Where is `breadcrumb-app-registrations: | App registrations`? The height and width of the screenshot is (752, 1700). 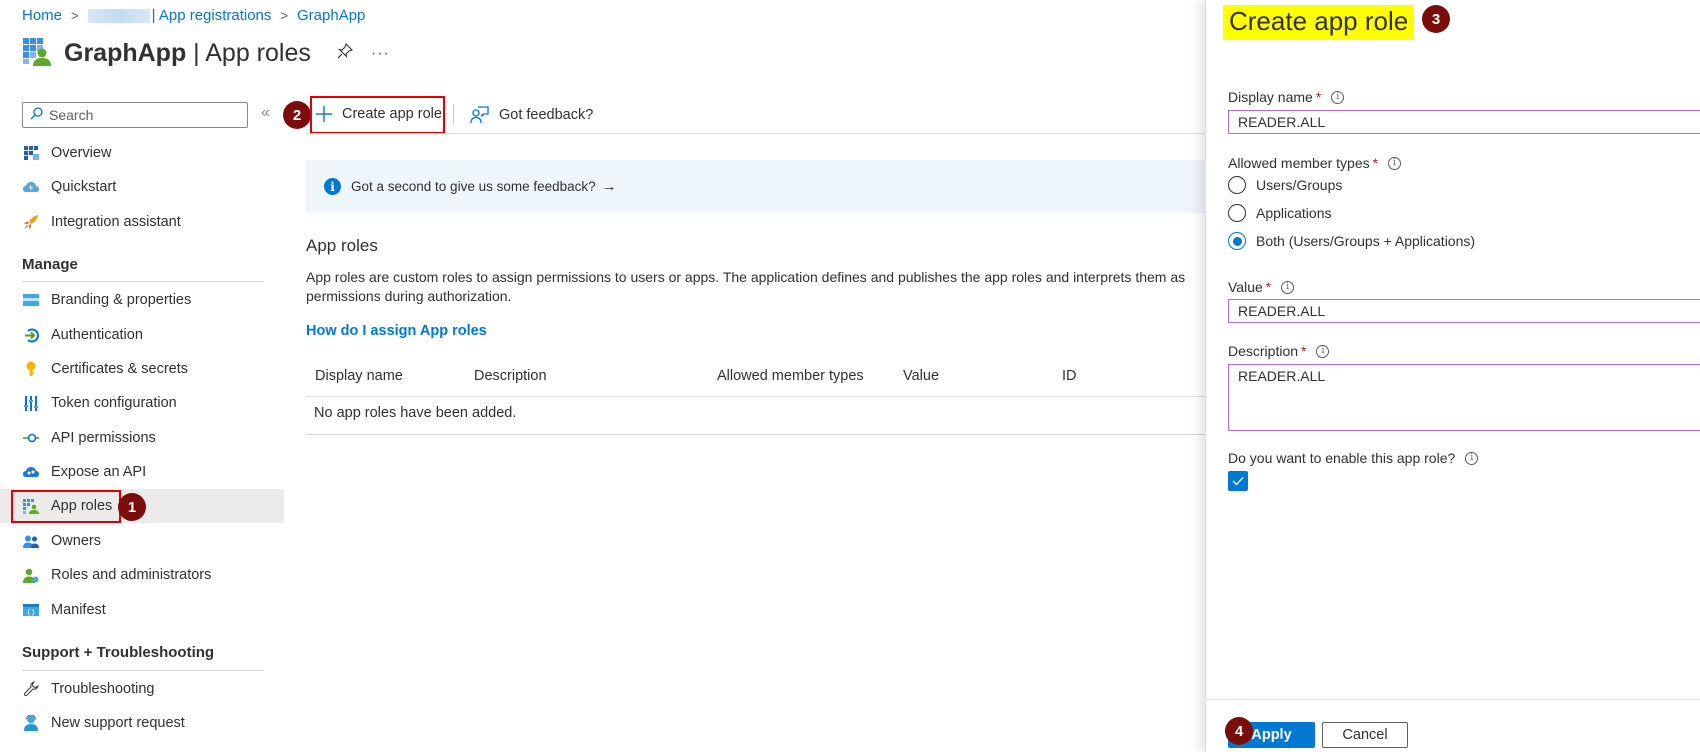
breadcrumb-app-registrations: | App registrations is located at coordinates (212, 15).